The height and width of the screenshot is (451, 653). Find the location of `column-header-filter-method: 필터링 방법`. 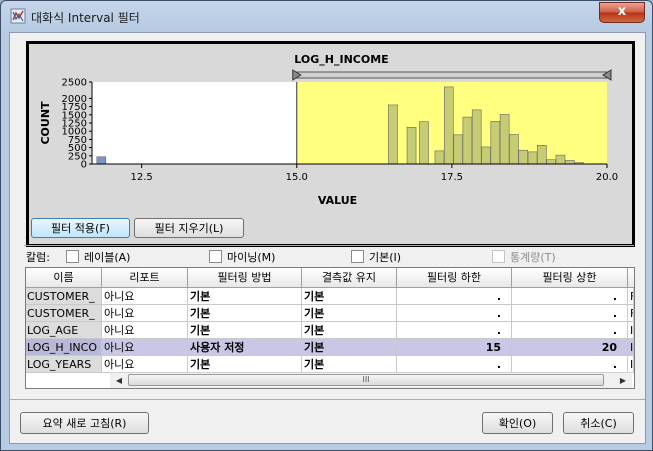

column-header-filter-method: 필터링 방법 is located at coordinates (245, 278).